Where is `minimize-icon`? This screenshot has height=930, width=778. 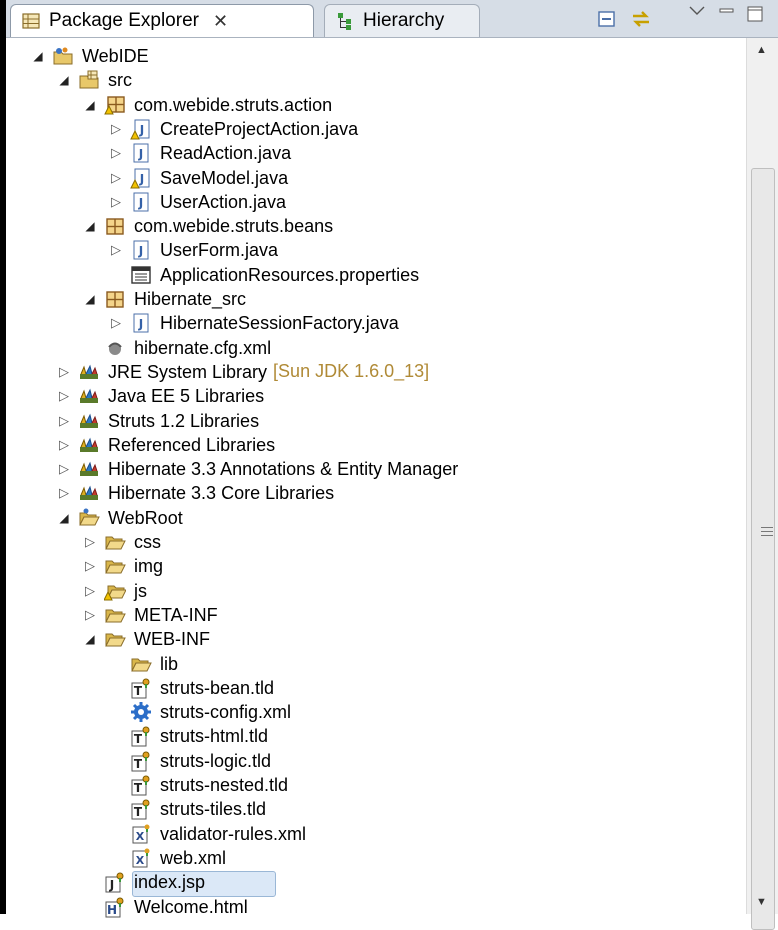 minimize-icon is located at coordinates (727, 15).